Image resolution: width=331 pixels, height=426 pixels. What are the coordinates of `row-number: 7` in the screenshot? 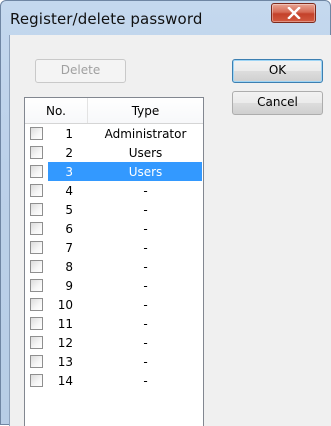 It's located at (69, 248).